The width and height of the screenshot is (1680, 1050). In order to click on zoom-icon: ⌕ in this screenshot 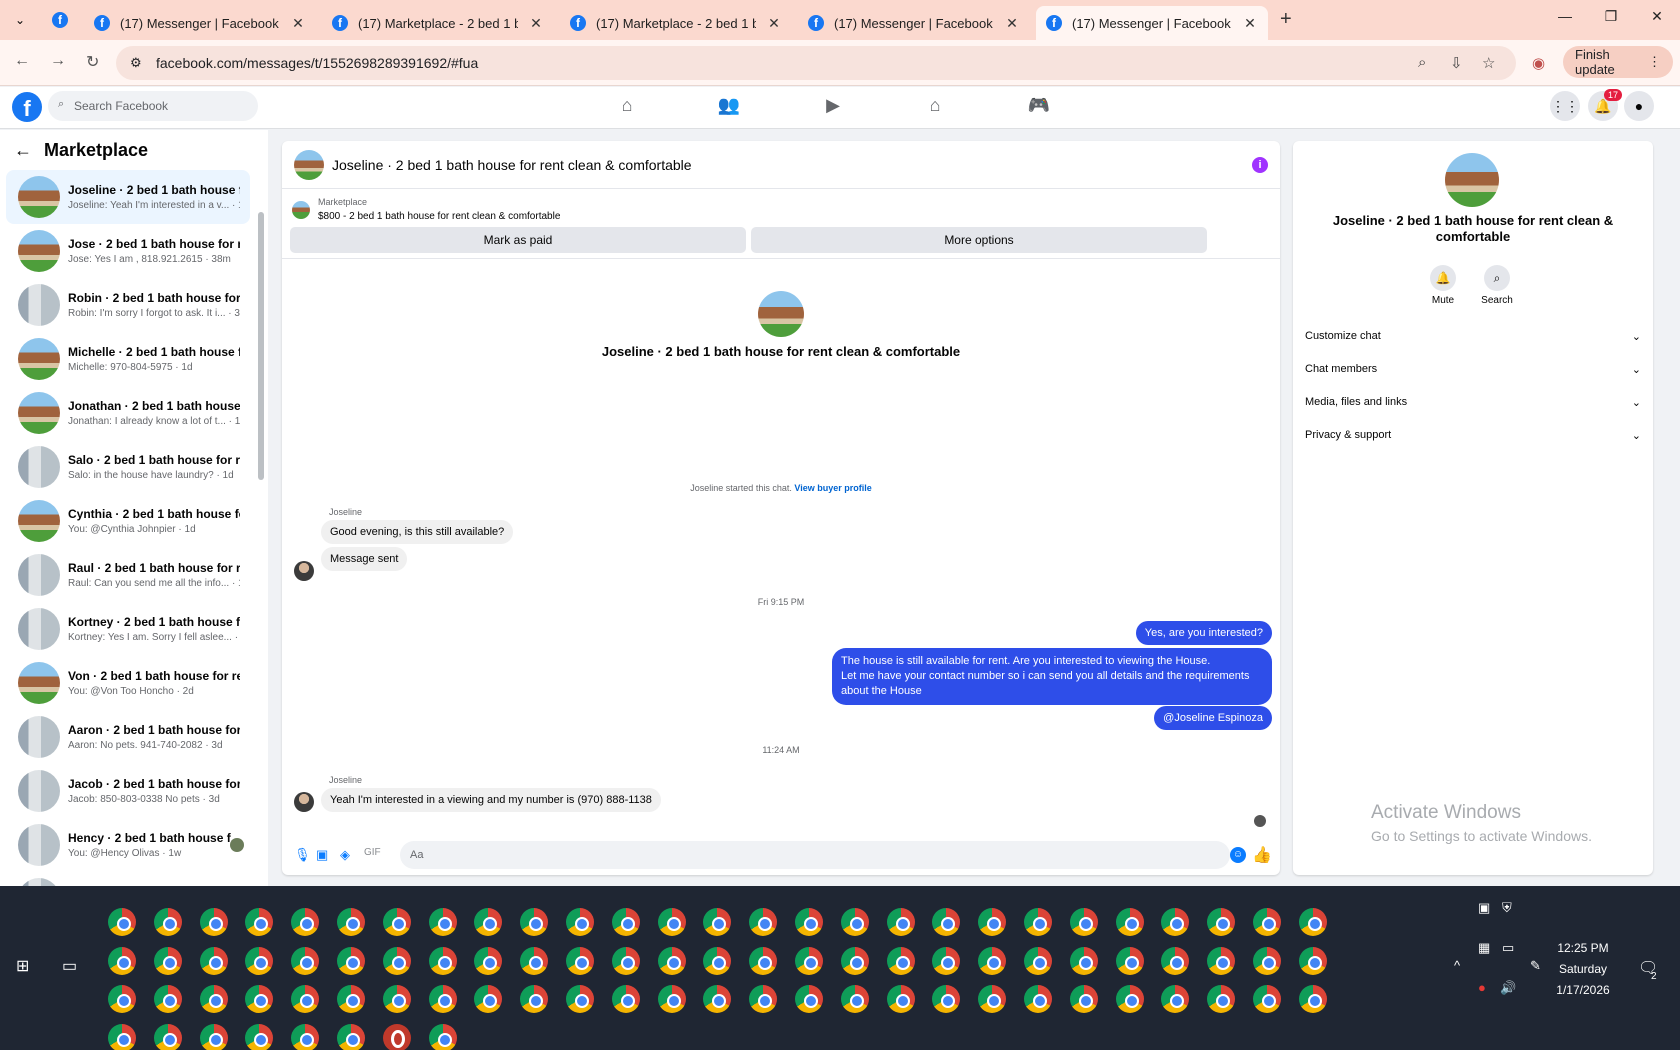, I will do `click(1422, 62)`.